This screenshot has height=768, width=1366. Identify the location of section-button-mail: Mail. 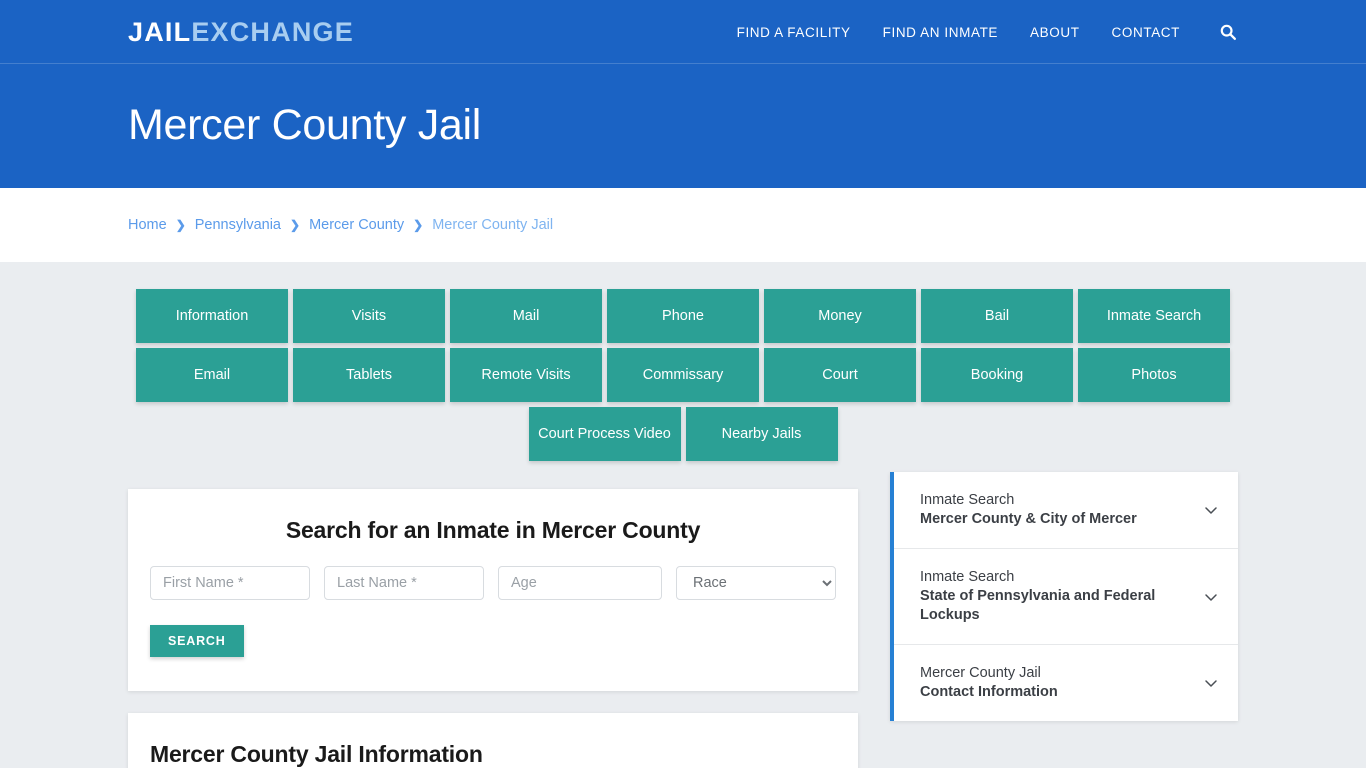
(526, 316).